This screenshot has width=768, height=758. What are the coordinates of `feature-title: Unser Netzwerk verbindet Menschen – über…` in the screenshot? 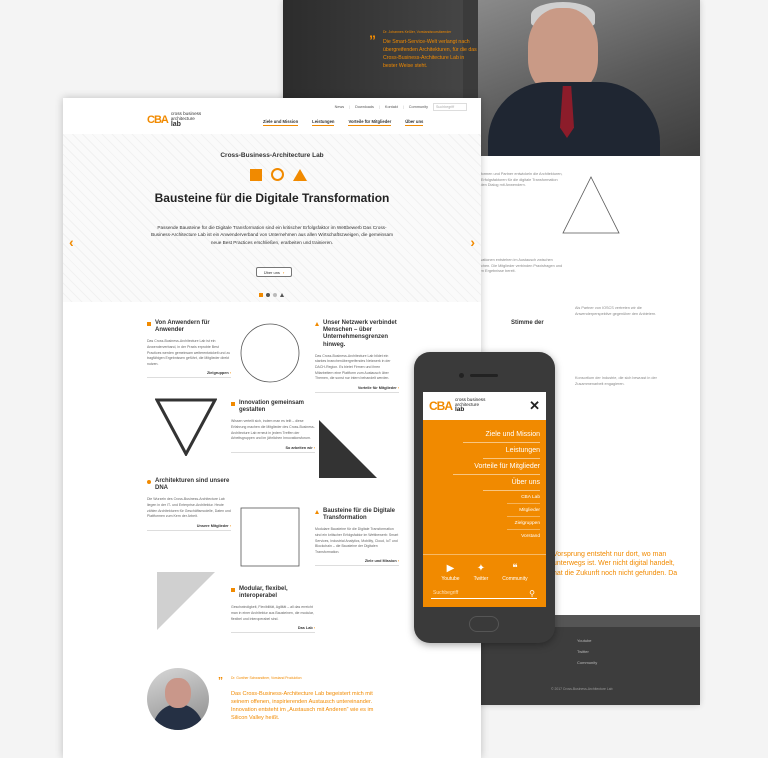 It's located at (357, 334).